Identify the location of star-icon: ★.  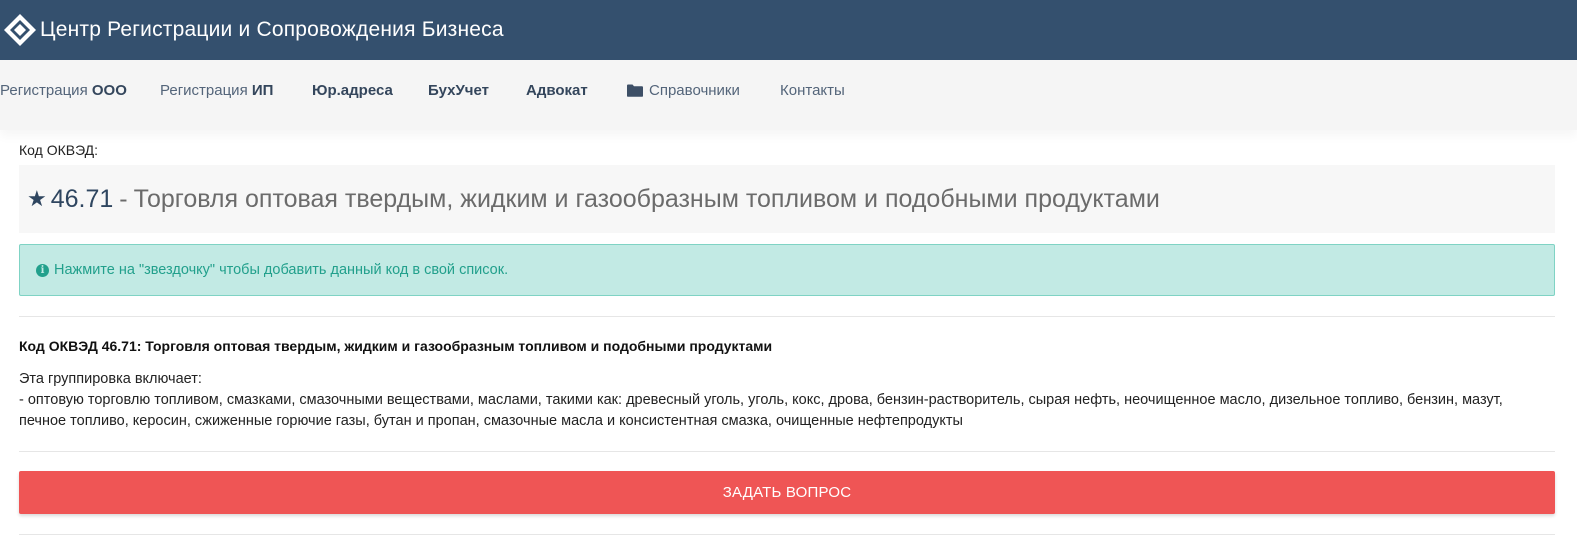
(37, 199).